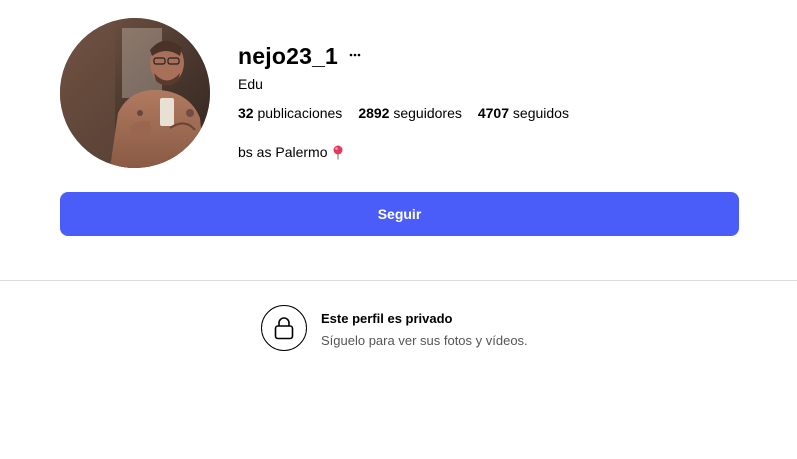 This screenshot has height=459, width=797. I want to click on followers-stat: 2892 seguidores, so click(410, 113).